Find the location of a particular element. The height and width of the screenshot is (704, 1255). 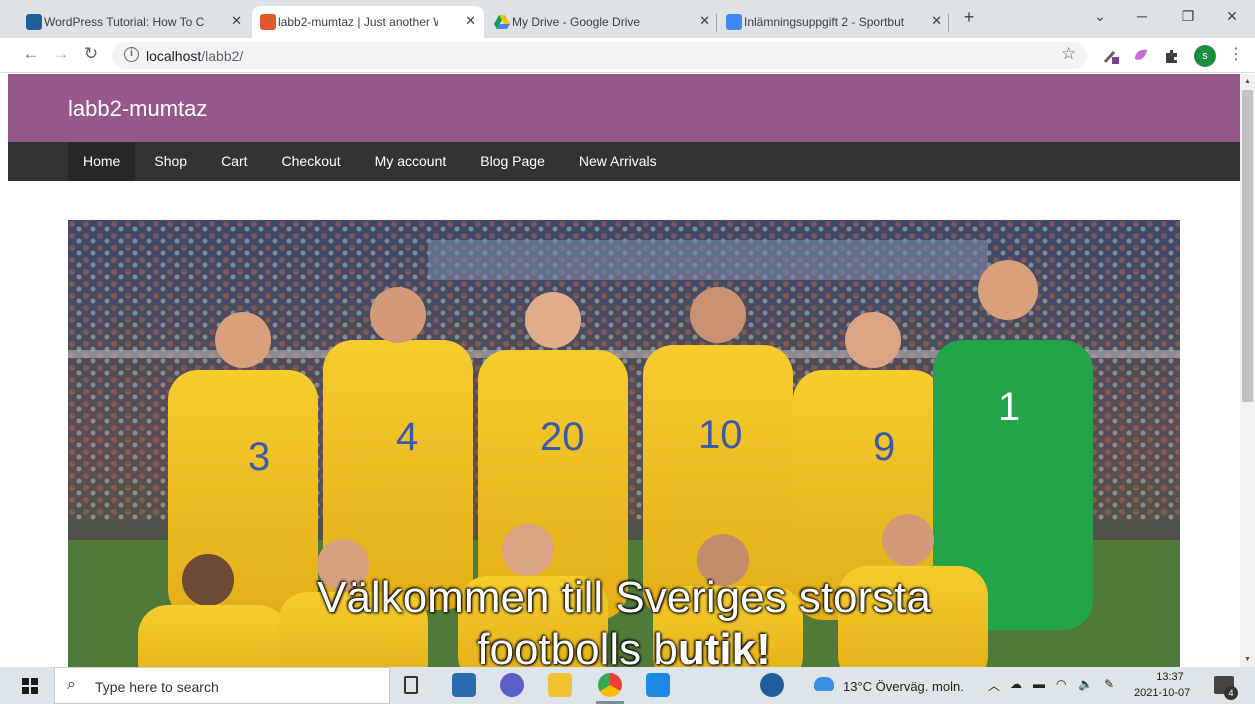

google-drive-icon is located at coordinates (502, 22).